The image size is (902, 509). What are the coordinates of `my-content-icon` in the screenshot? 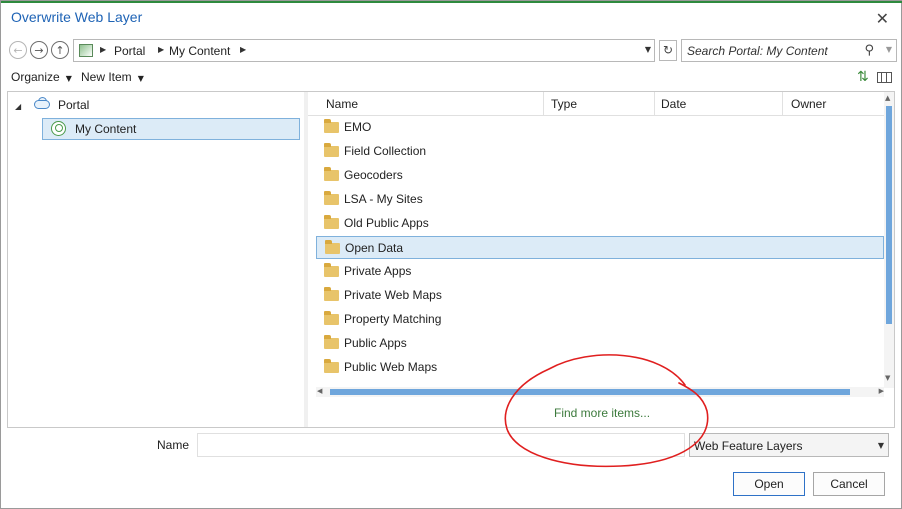 It's located at (58, 128).